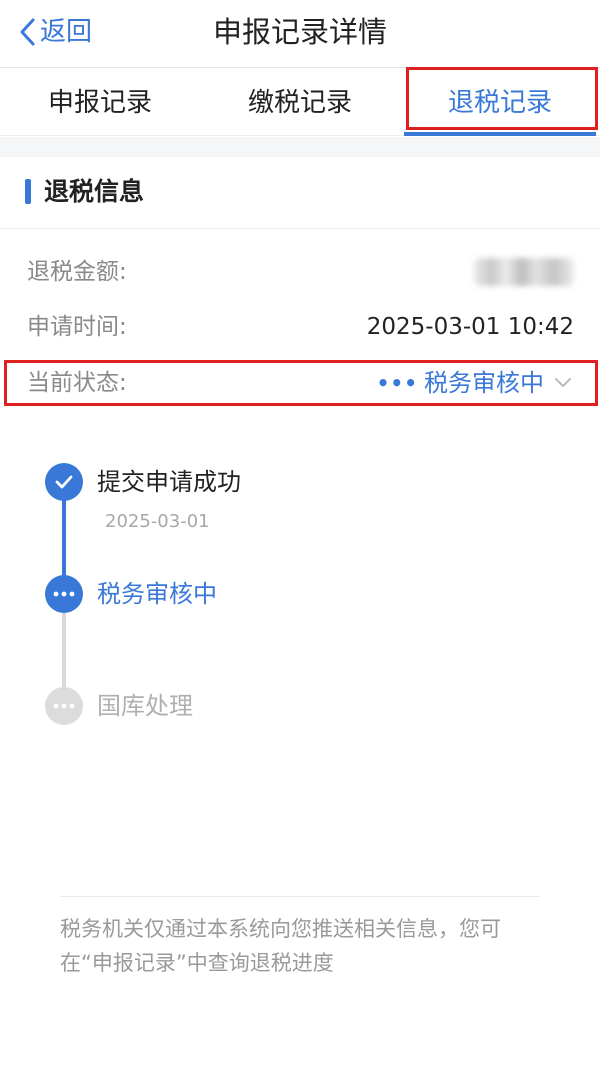 The height and width of the screenshot is (1087, 600). I want to click on refund-amount-label: 退税金额:, so click(77, 272).